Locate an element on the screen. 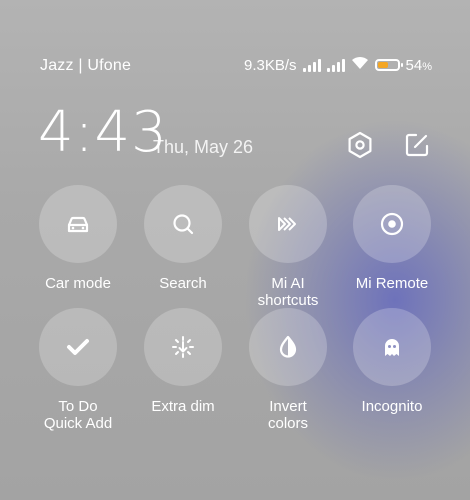 The height and width of the screenshot is (500, 470). carrier-name: Jazz | Ufone is located at coordinates (86, 65).